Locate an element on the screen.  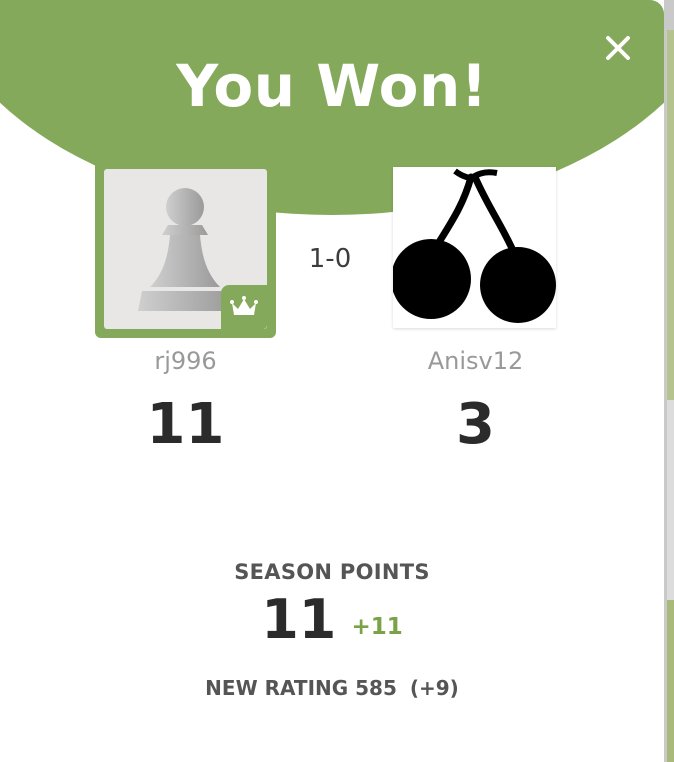
winner-badge is located at coordinates (244, 307).